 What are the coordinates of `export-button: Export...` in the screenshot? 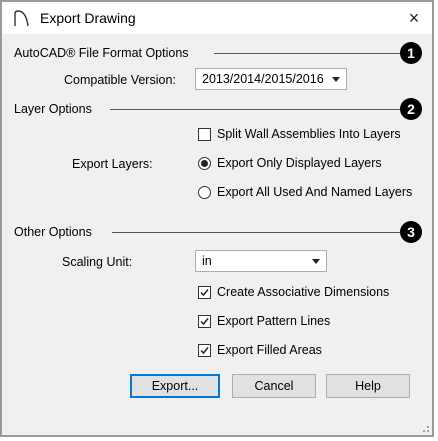 It's located at (175, 386).